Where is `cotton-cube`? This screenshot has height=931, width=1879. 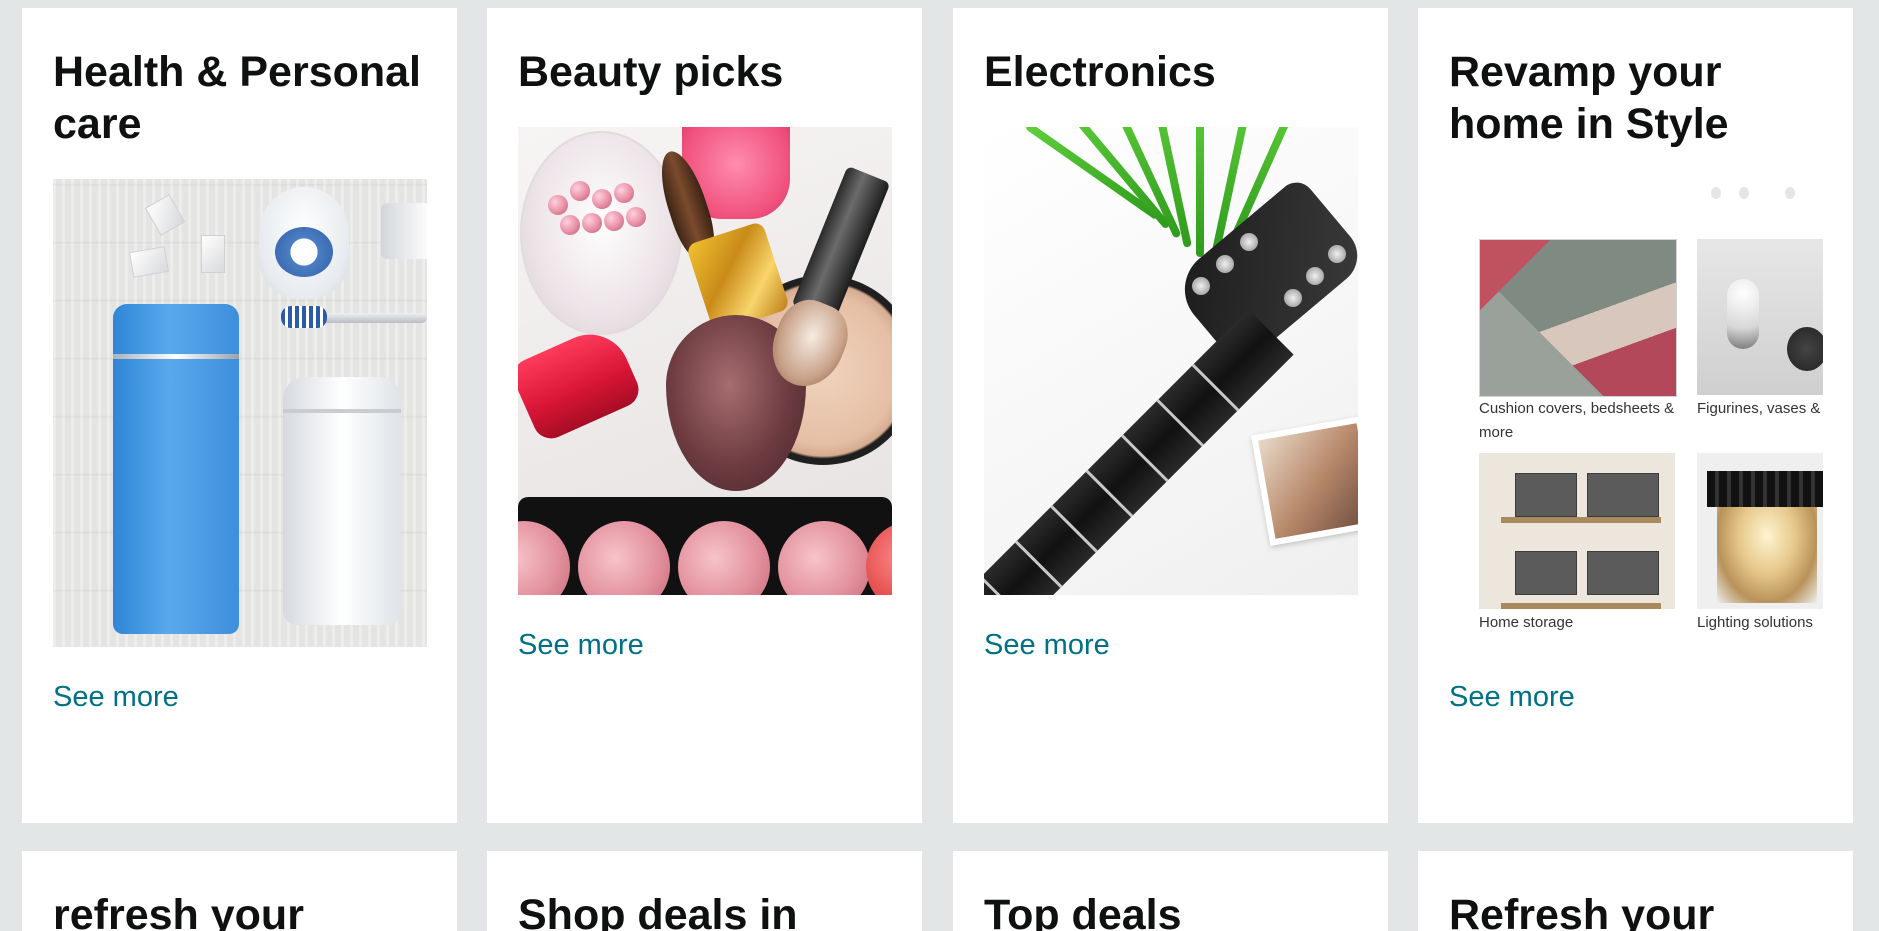 cotton-cube is located at coordinates (213, 254).